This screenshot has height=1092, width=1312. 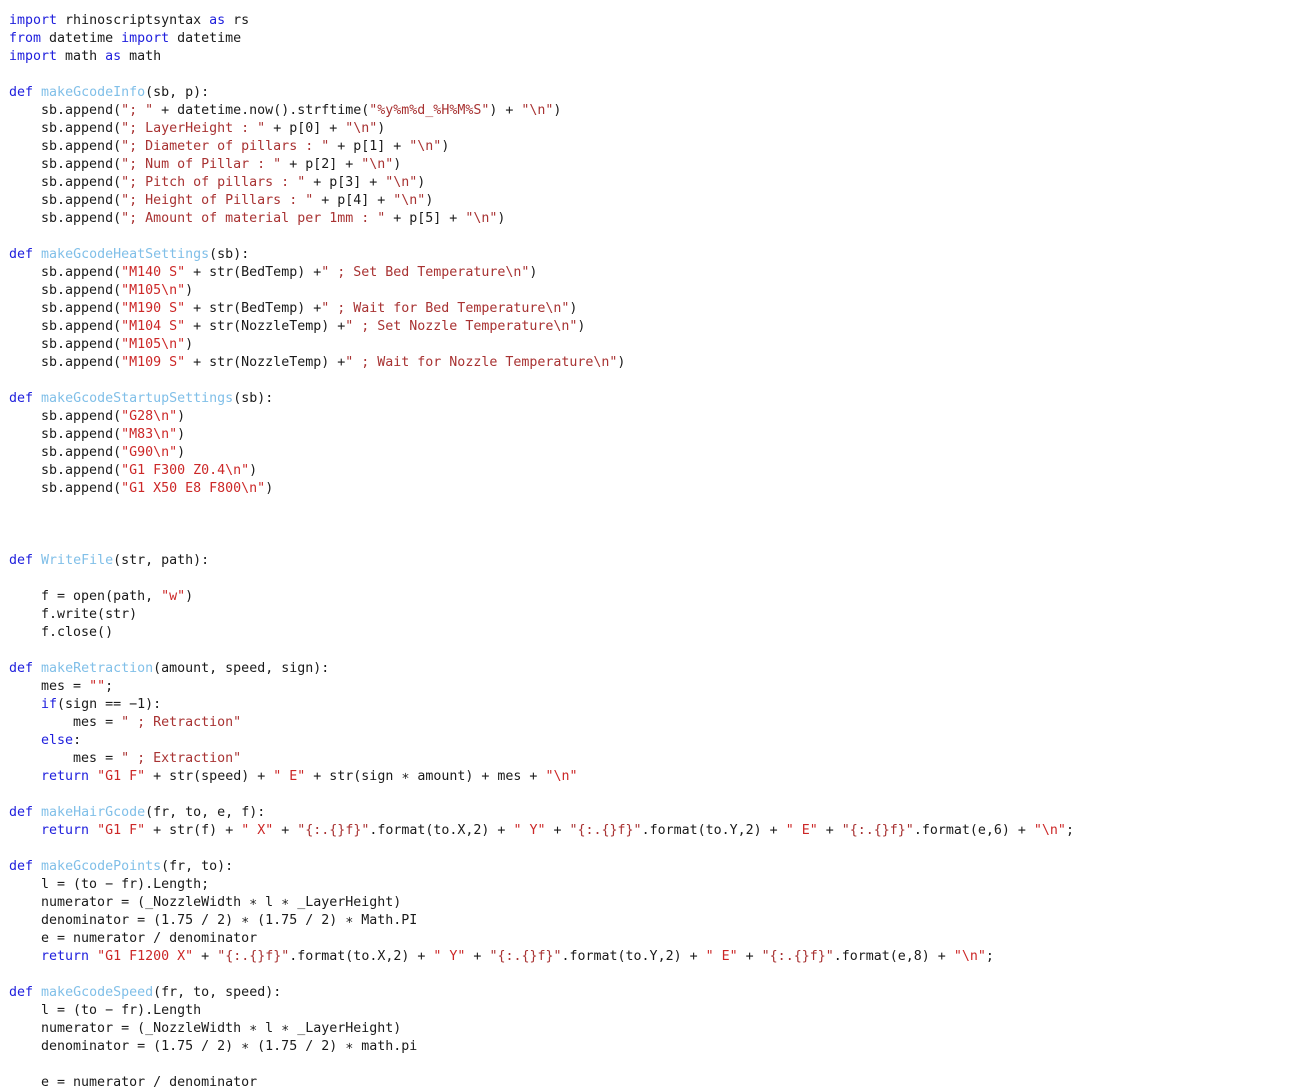 I want to click on code-line: def makeGcodeInfo(sb, p):, so click(x=656, y=93).